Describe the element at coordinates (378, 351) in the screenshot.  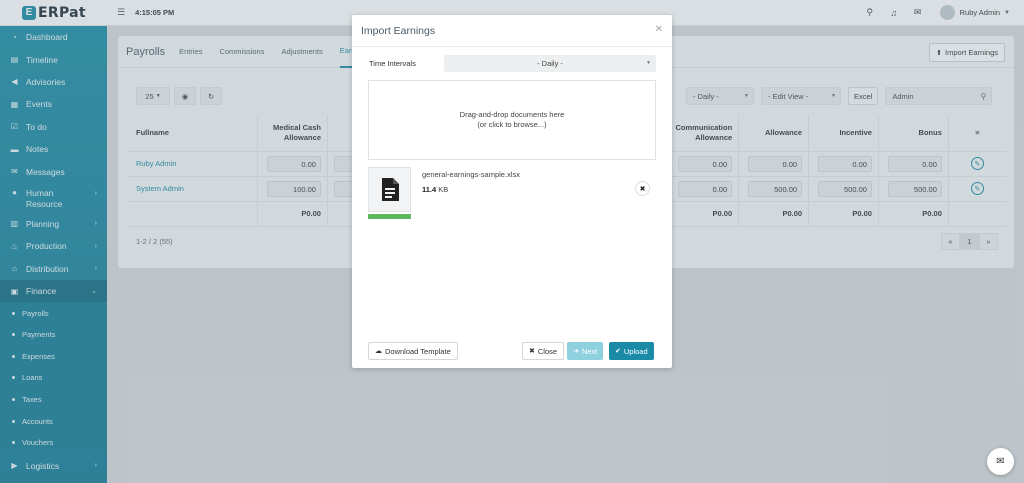
I see `cloud-download-icon: ☁` at that location.